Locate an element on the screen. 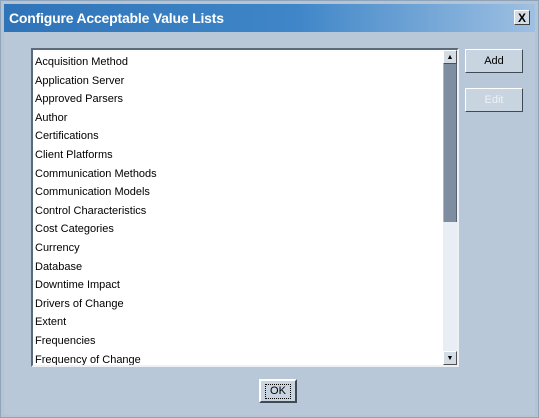  list-item: Currency is located at coordinates (237, 248).